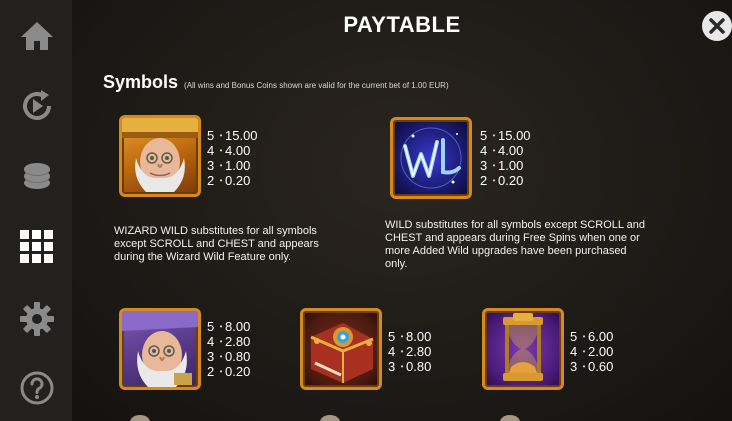 The width and height of the screenshot is (732, 421). What do you see at coordinates (238, 341) in the screenshot?
I see `pay-value: 2.80` at bounding box center [238, 341].